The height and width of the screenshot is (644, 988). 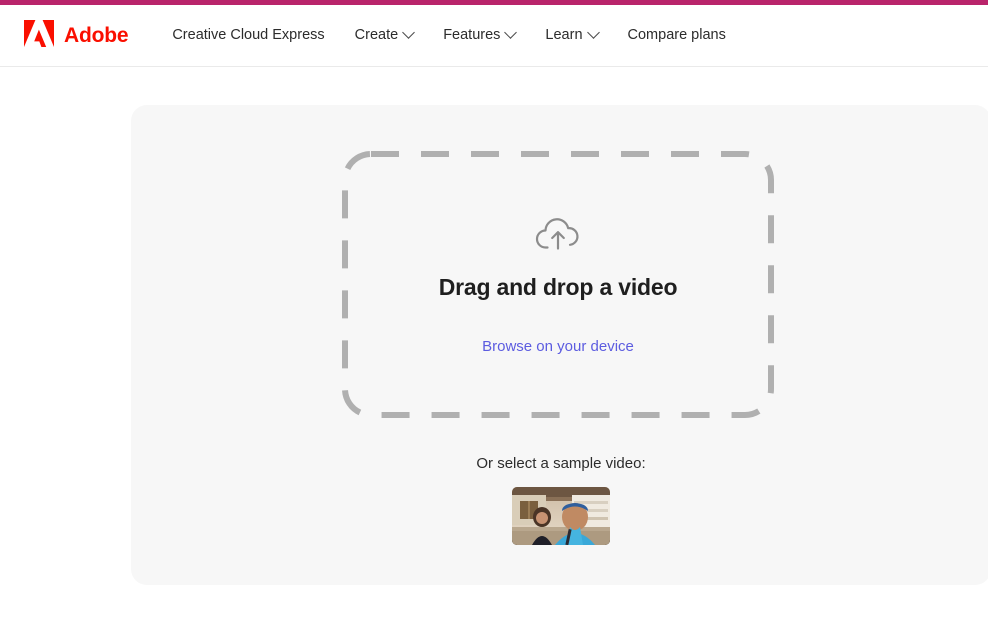 What do you see at coordinates (472, 35) in the screenshot?
I see `nav-label: Features` at bounding box center [472, 35].